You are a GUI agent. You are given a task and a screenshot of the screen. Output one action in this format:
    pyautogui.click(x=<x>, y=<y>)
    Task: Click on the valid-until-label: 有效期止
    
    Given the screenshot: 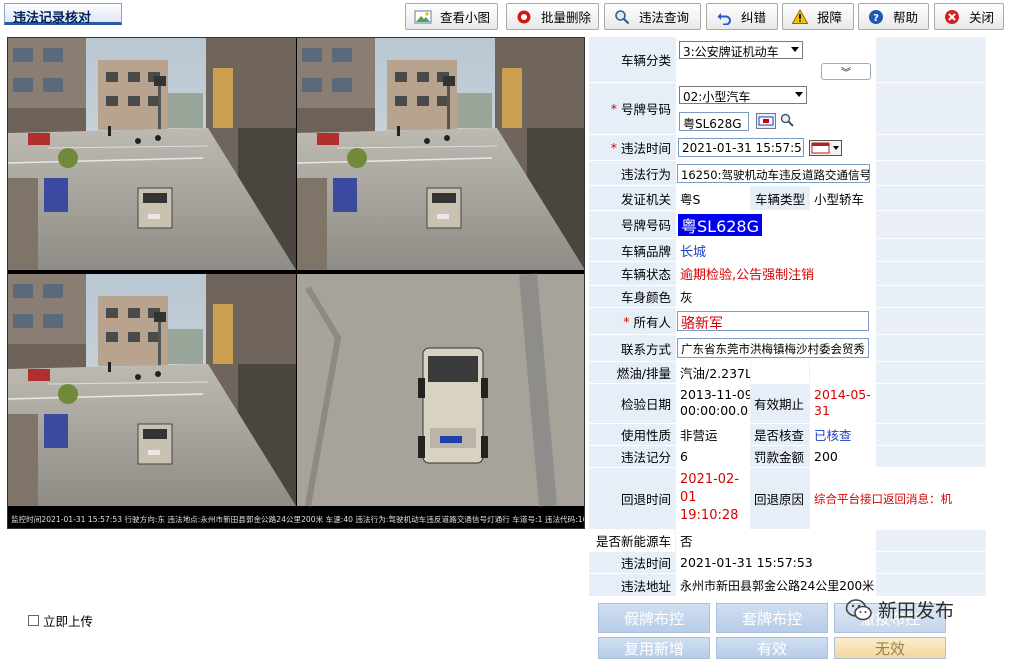 What is the action you would take?
    pyautogui.click(x=780, y=403)
    